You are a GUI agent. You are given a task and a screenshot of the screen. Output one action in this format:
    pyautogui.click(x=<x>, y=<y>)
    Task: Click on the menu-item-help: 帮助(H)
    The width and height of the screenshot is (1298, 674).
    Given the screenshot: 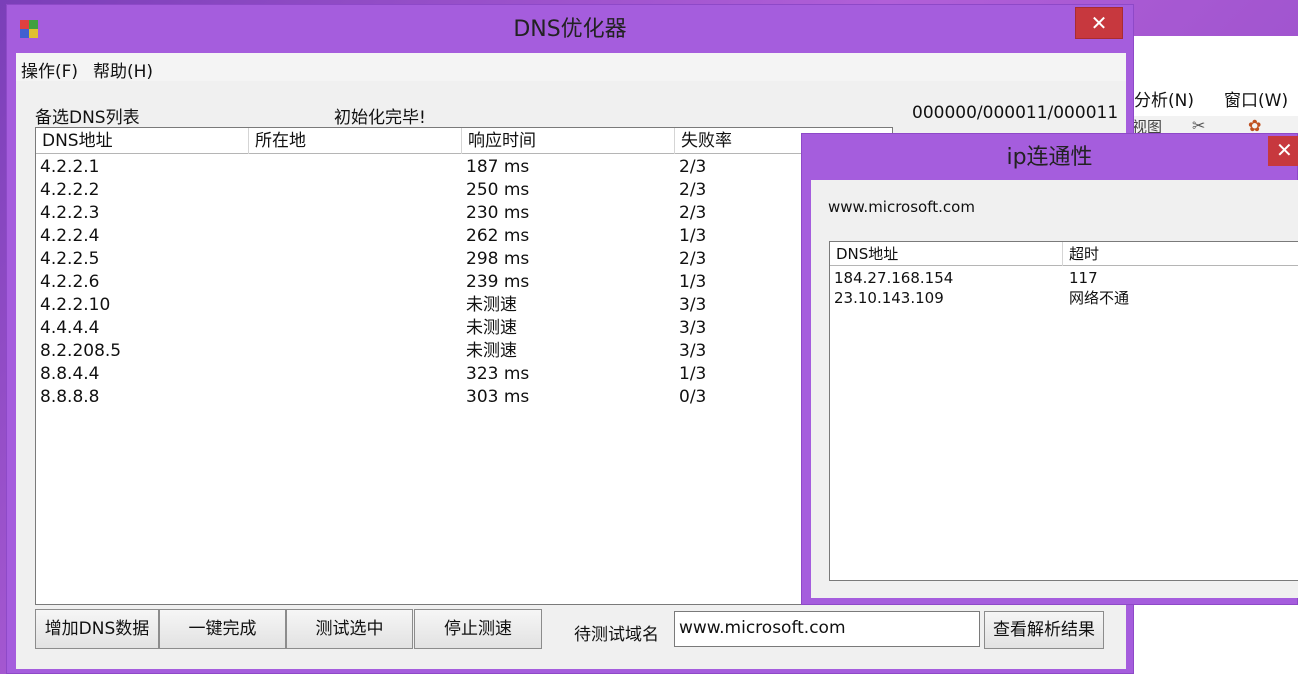 What is the action you would take?
    pyautogui.click(x=123, y=69)
    